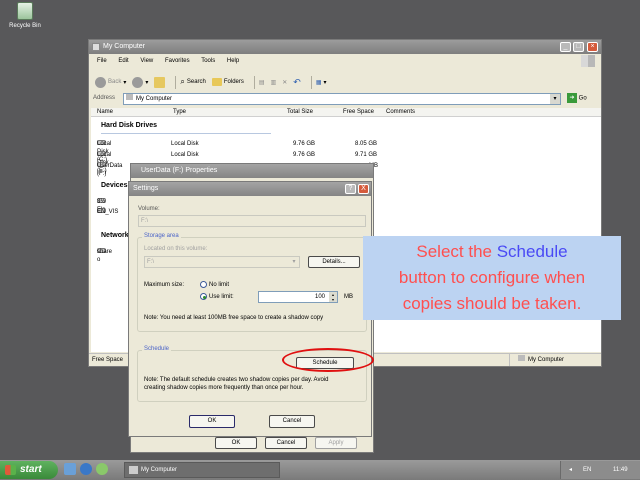  I want to click on clock: 11:49, so click(620, 470).